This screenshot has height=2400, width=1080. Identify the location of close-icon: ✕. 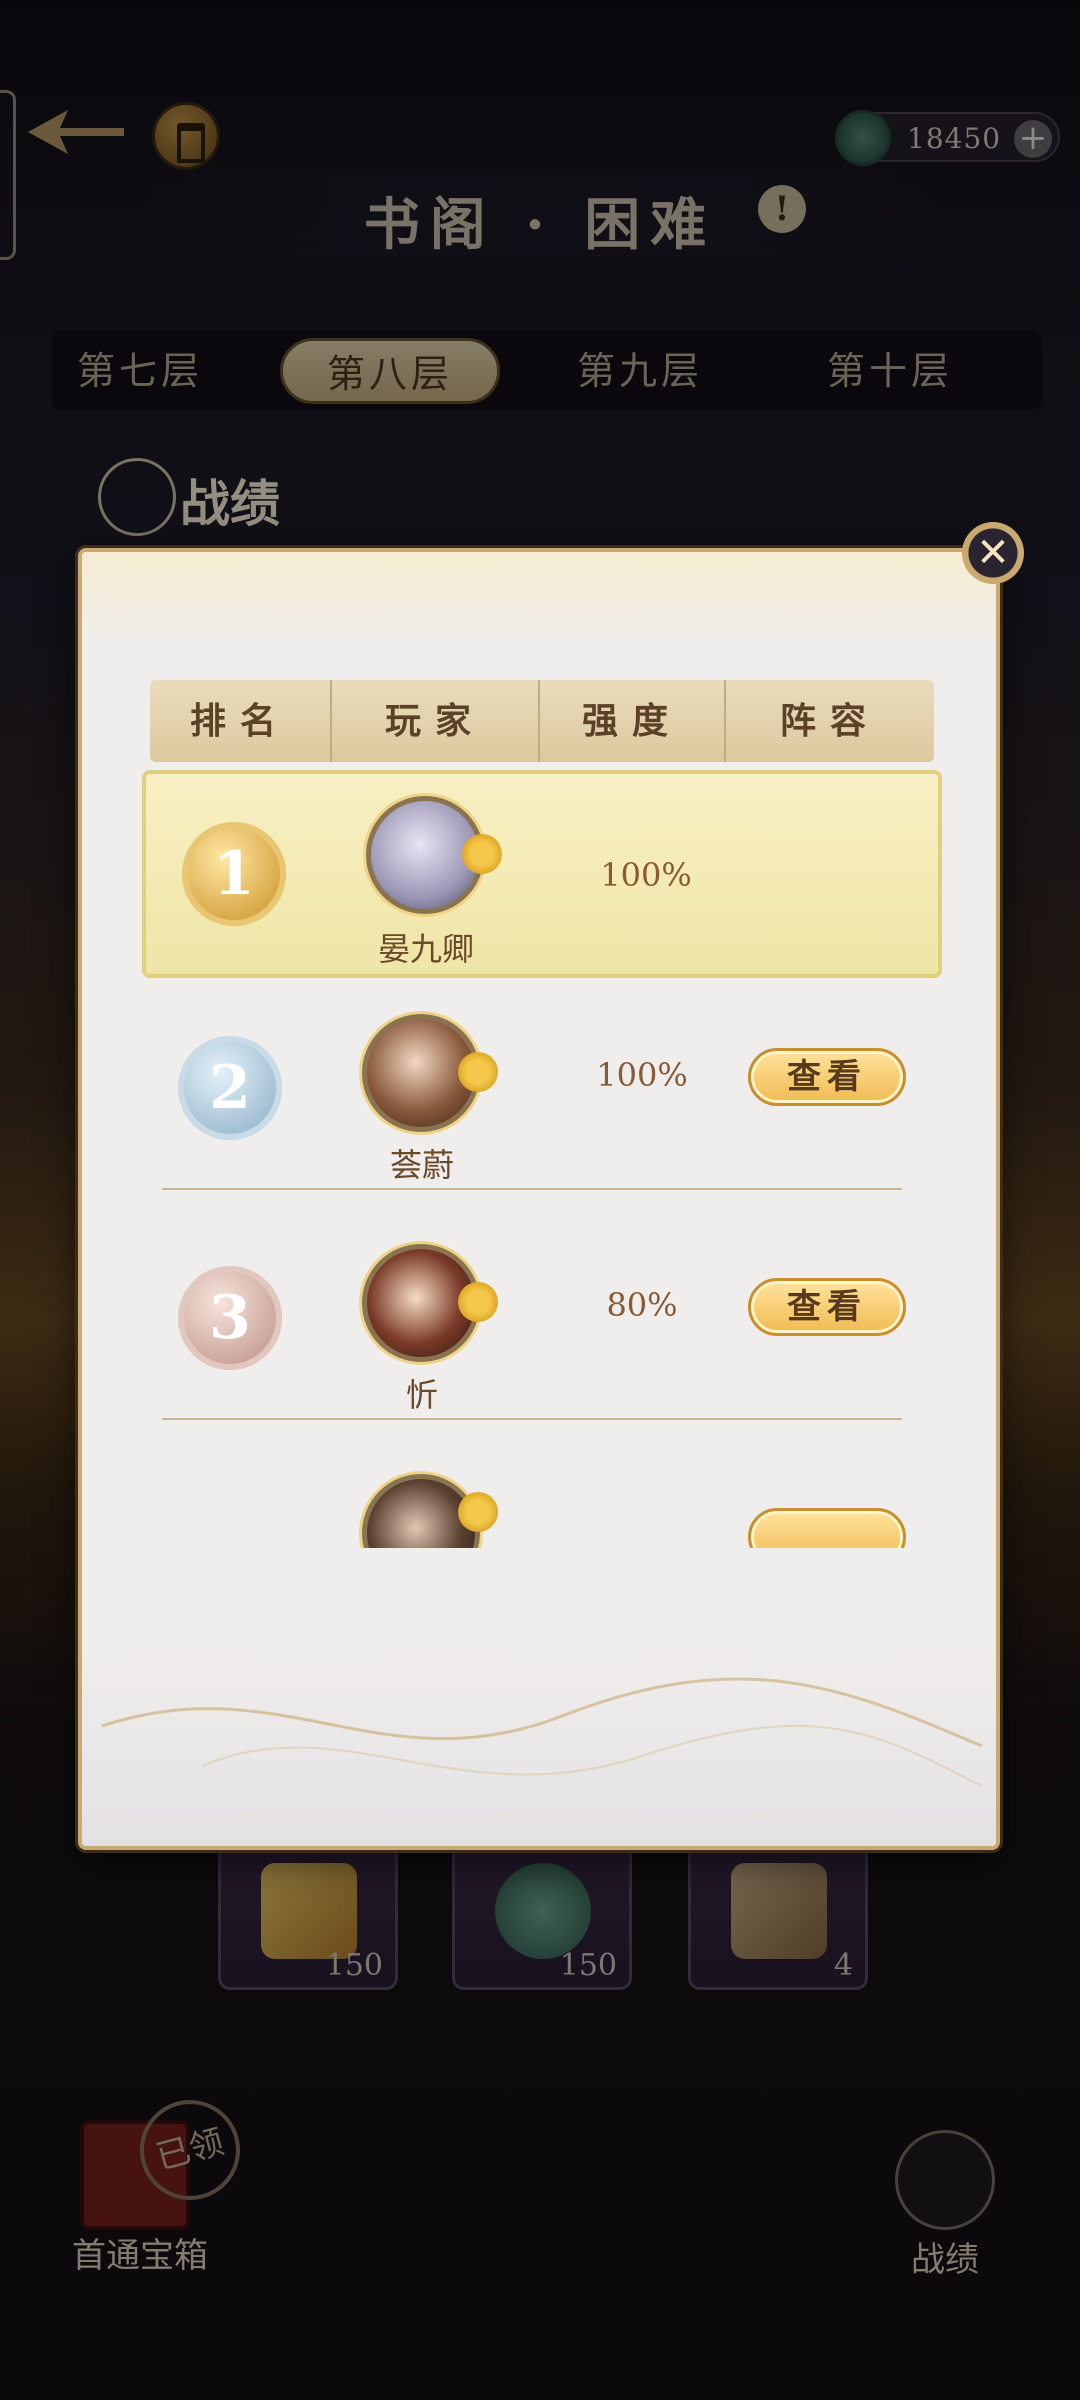
(993, 553).